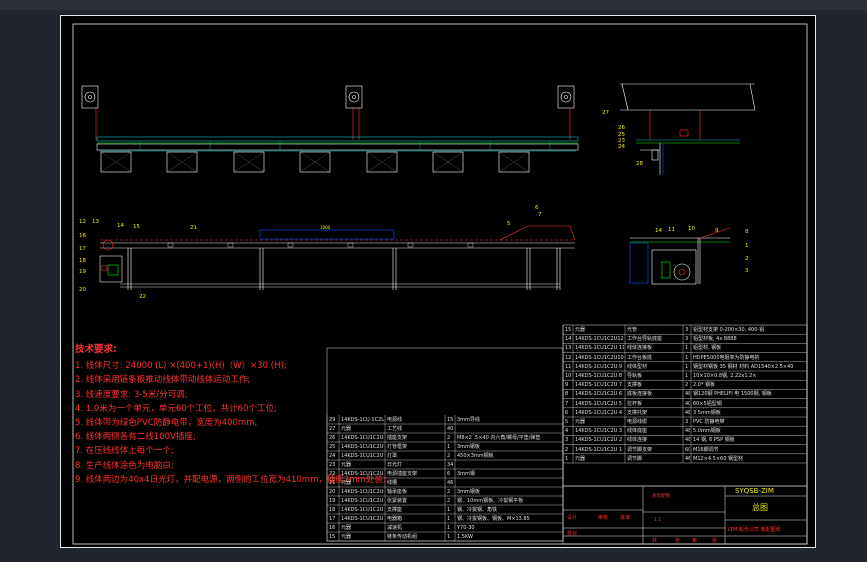  What do you see at coordinates (706, 449) in the screenshot?
I see `bom-cell: M16脚调节` at bounding box center [706, 449].